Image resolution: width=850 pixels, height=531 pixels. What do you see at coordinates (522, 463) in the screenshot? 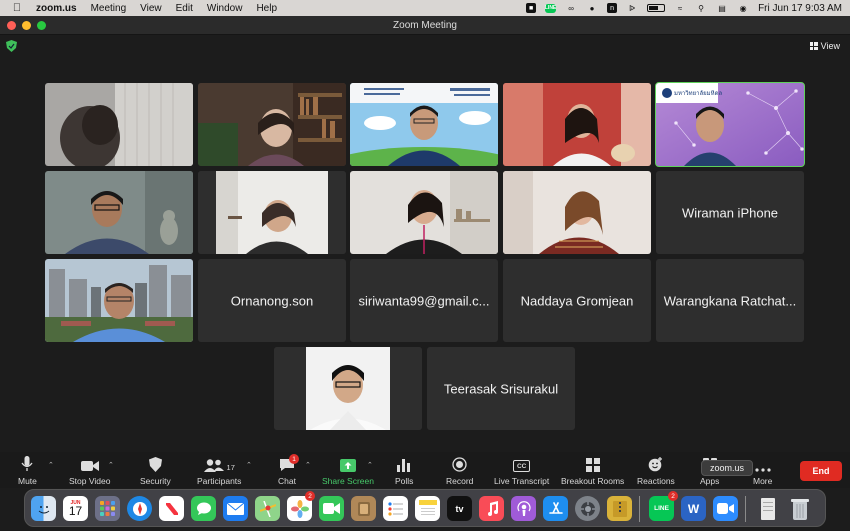
I see `closed-captions-icon: CC` at bounding box center [522, 463].